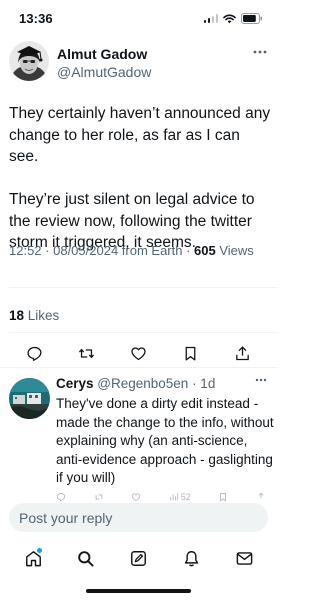 This screenshot has width=320, height=600. Describe the element at coordinates (29, 398) in the screenshot. I see `reply-avatar` at that location.